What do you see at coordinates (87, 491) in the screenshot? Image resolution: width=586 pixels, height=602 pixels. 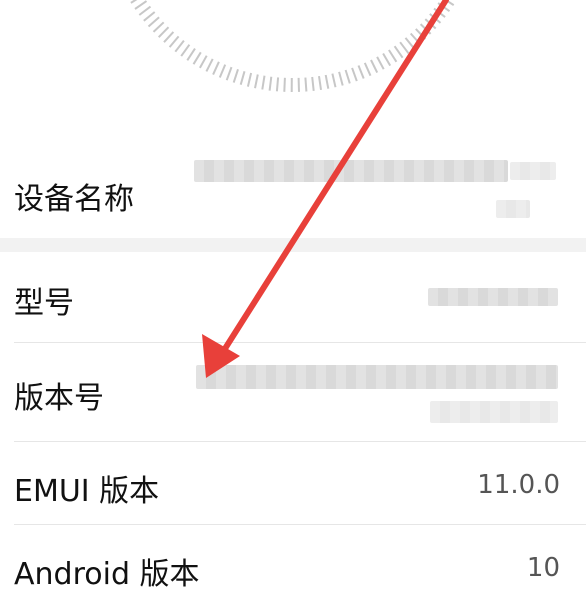 I see `emui-version-label: EMUI 版本` at bounding box center [87, 491].